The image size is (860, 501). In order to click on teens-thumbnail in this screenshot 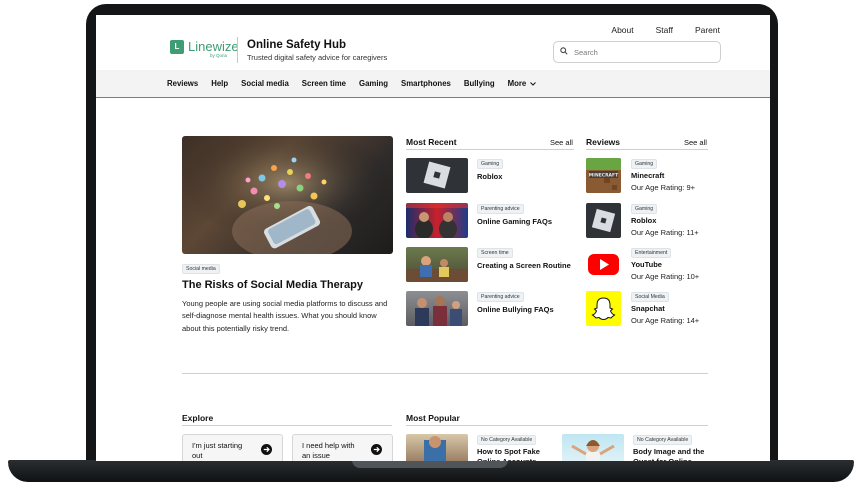, I will do `click(437, 308)`.